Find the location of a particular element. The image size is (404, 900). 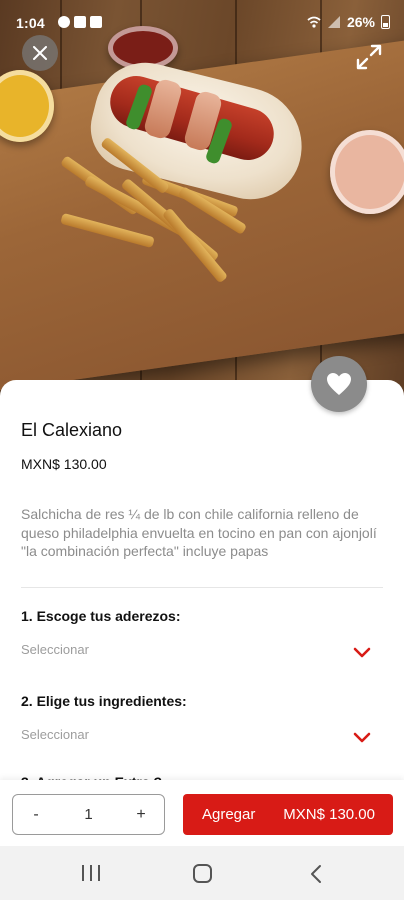

favorite-button is located at coordinates (339, 384).